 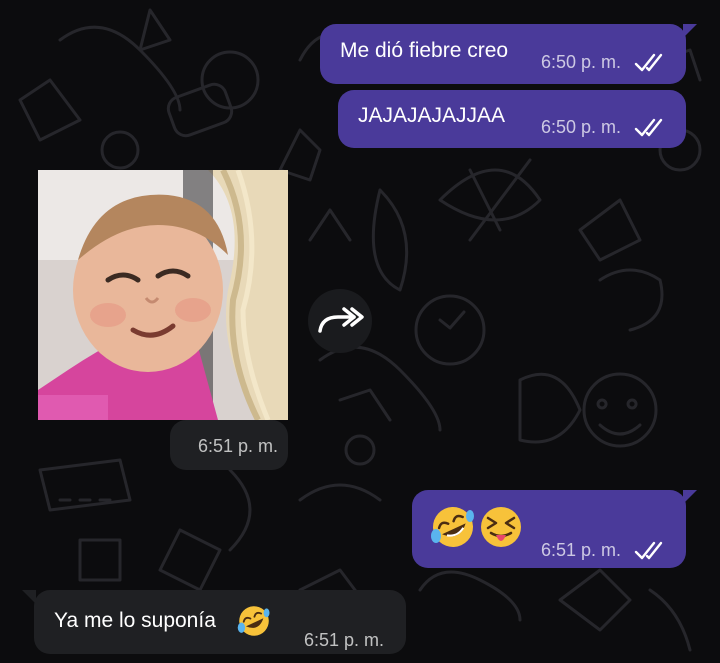 I want to click on squinting-face-with-tongue-emoji, so click(x=501, y=527).